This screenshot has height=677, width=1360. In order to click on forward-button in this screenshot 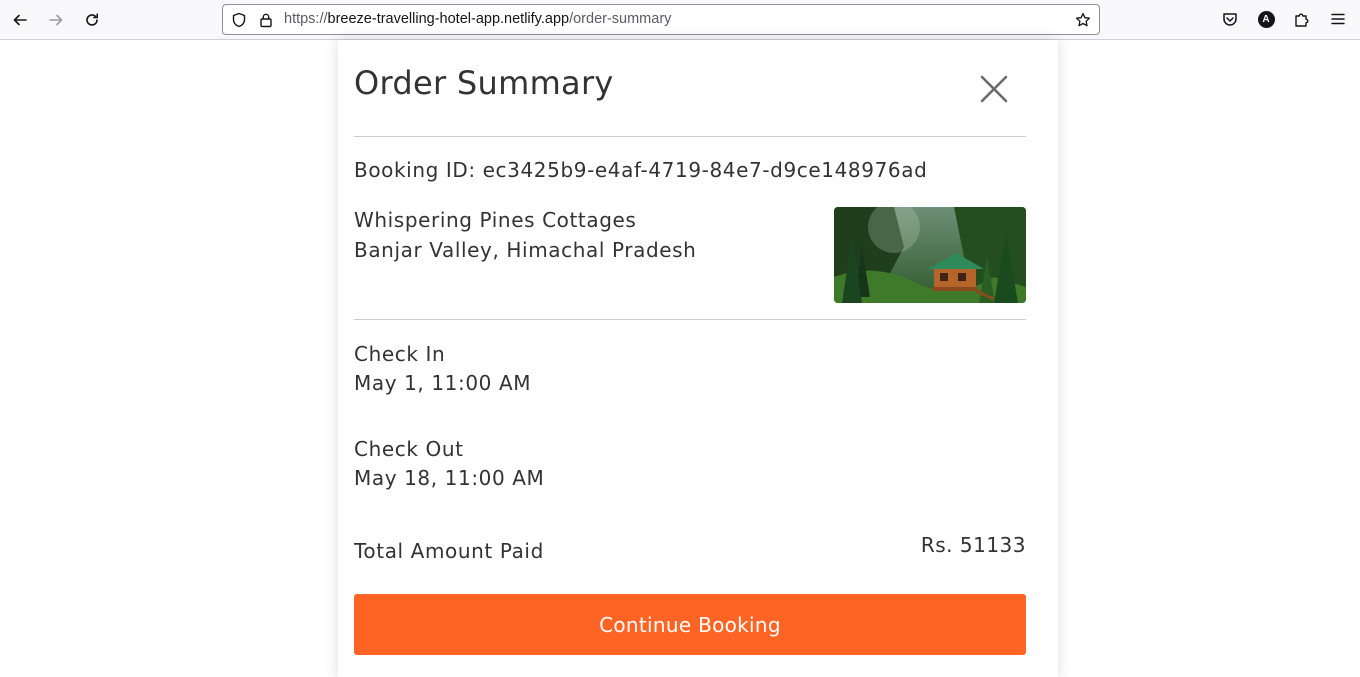, I will do `click(56, 20)`.